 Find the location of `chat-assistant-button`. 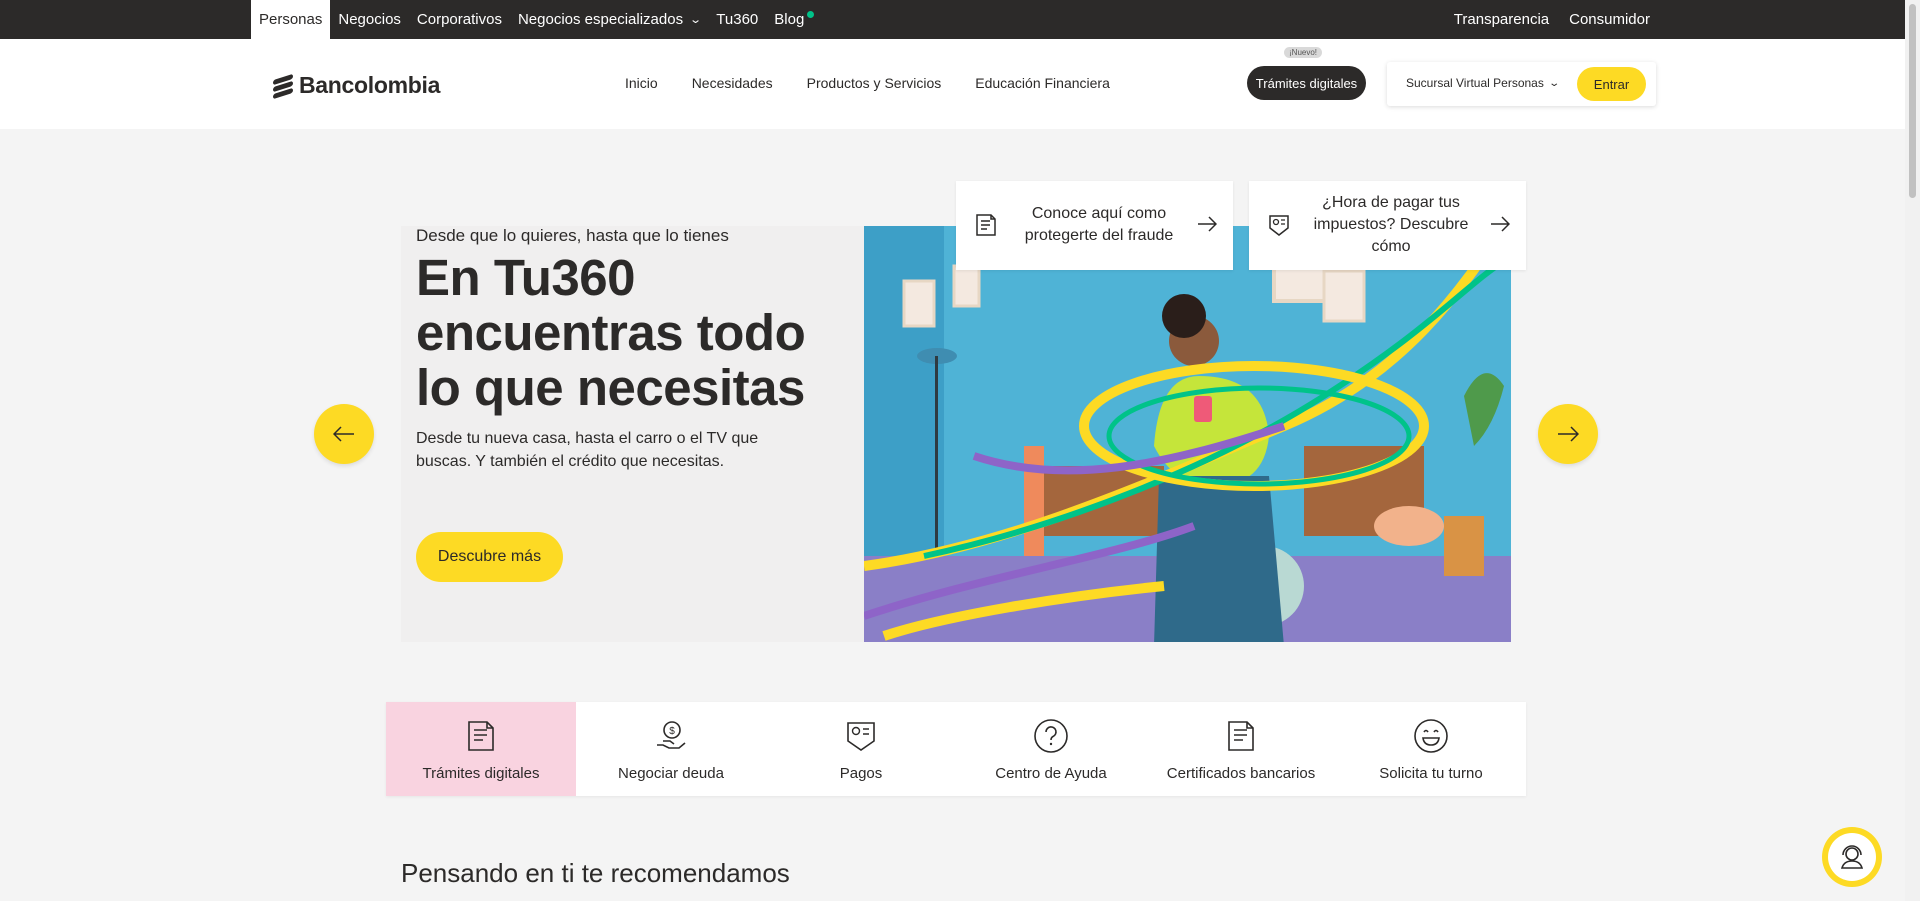

chat-assistant-button is located at coordinates (1852, 857).